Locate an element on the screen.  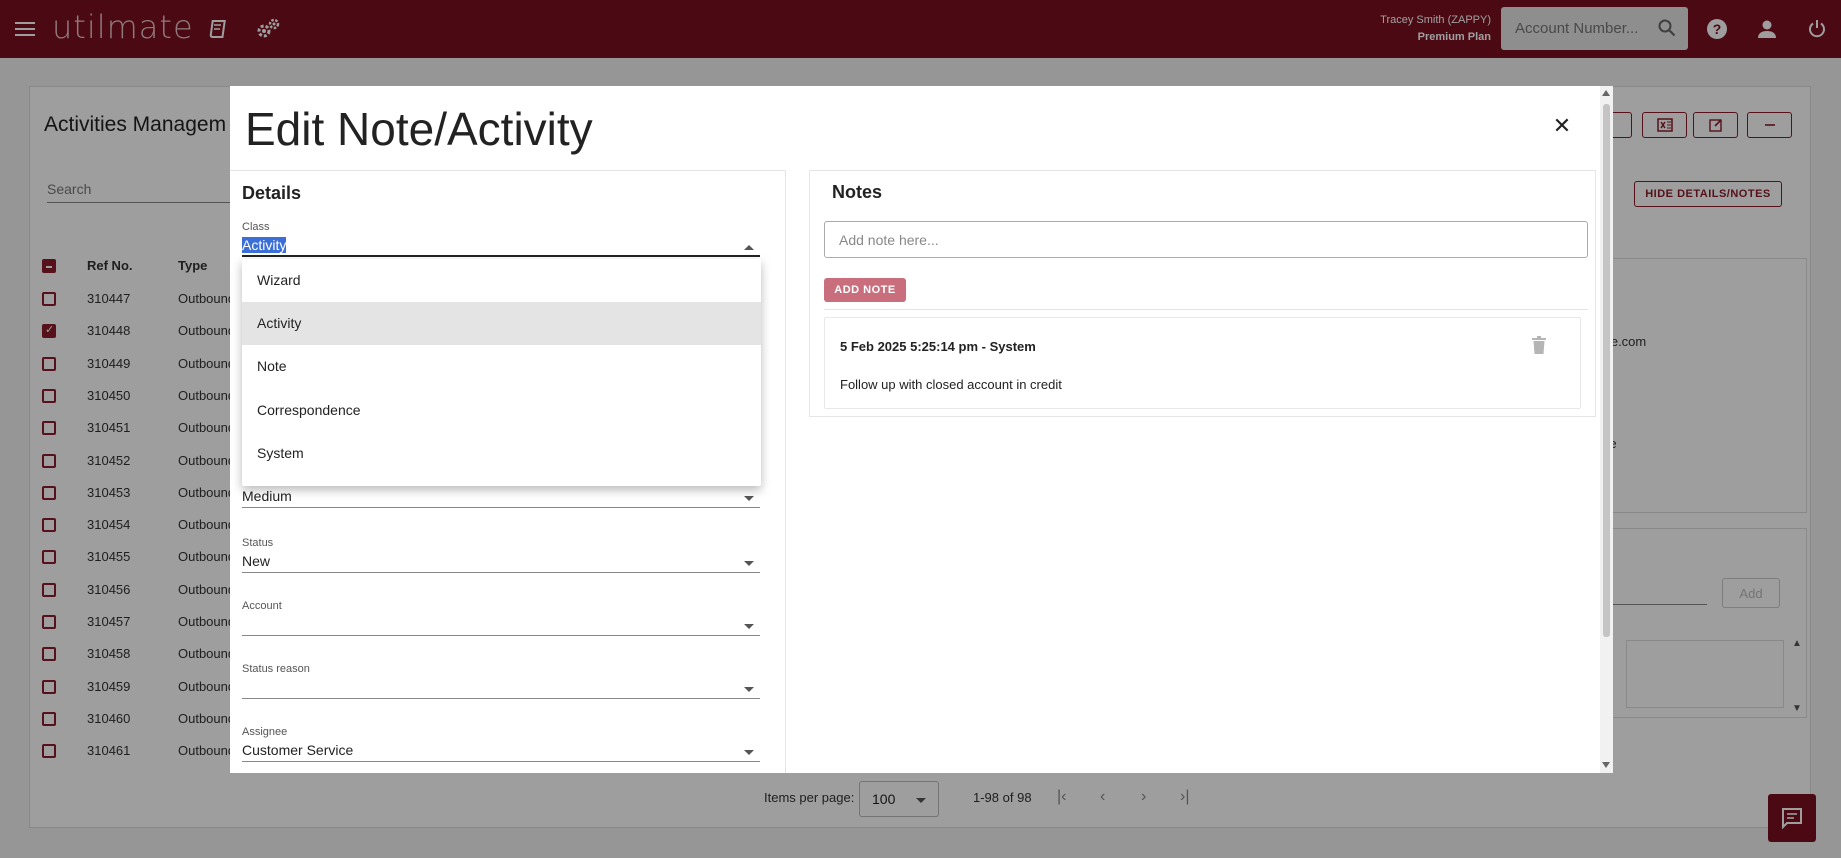
close-icon: ✕ is located at coordinates (1562, 125).